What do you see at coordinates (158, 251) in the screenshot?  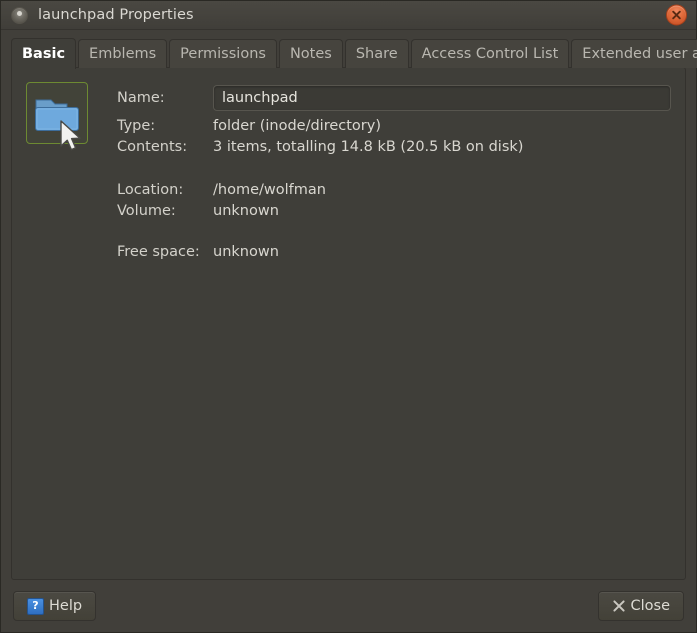 I see `free-space-label: Free space:` at bounding box center [158, 251].